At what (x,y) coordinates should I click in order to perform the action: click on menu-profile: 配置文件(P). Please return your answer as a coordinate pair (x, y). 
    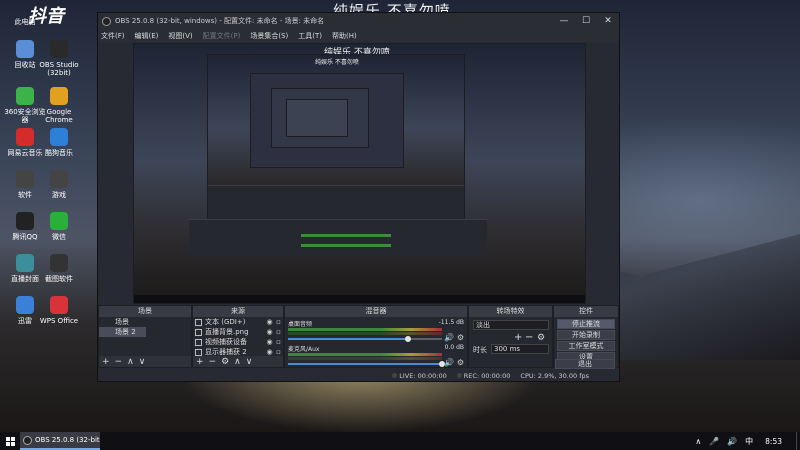
    Looking at the image, I should click on (222, 36).